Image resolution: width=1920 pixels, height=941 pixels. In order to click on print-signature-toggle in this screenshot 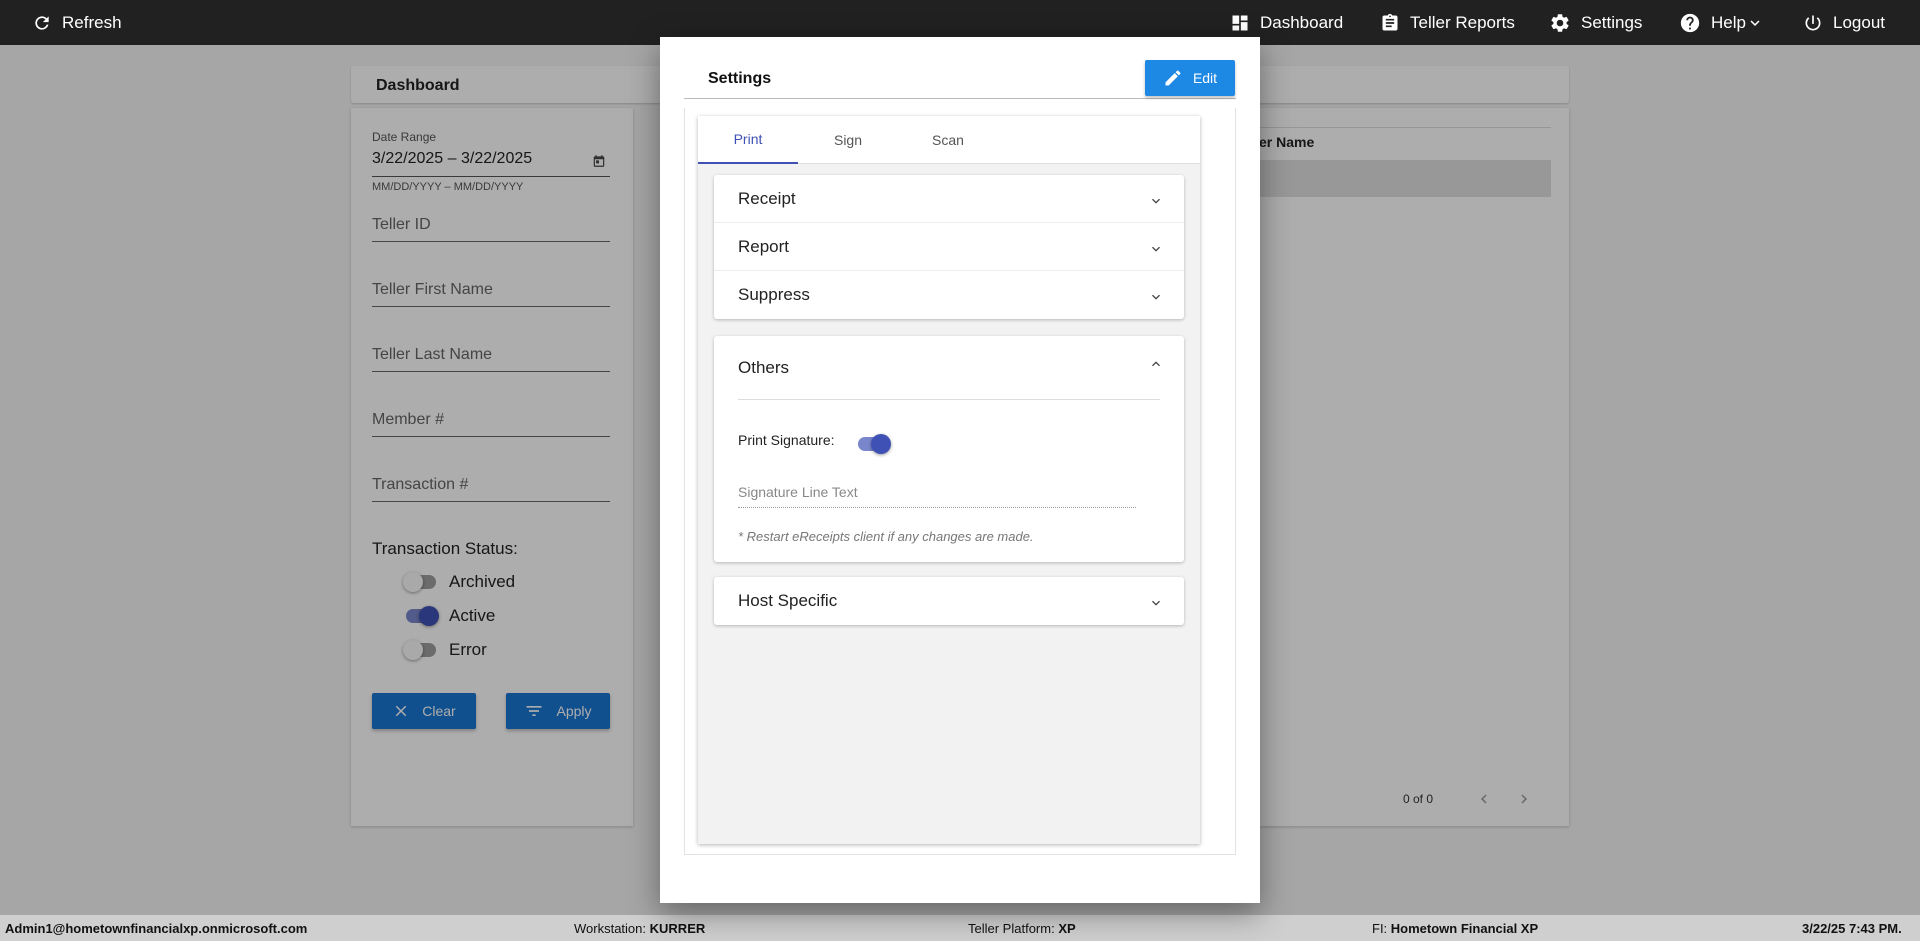, I will do `click(873, 444)`.